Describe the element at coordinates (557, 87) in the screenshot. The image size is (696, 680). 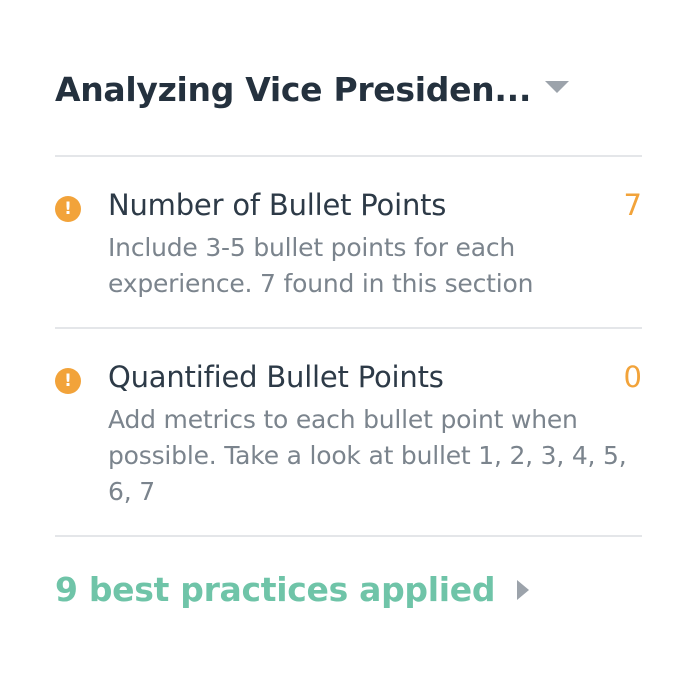
I see `caret-down-icon` at that location.